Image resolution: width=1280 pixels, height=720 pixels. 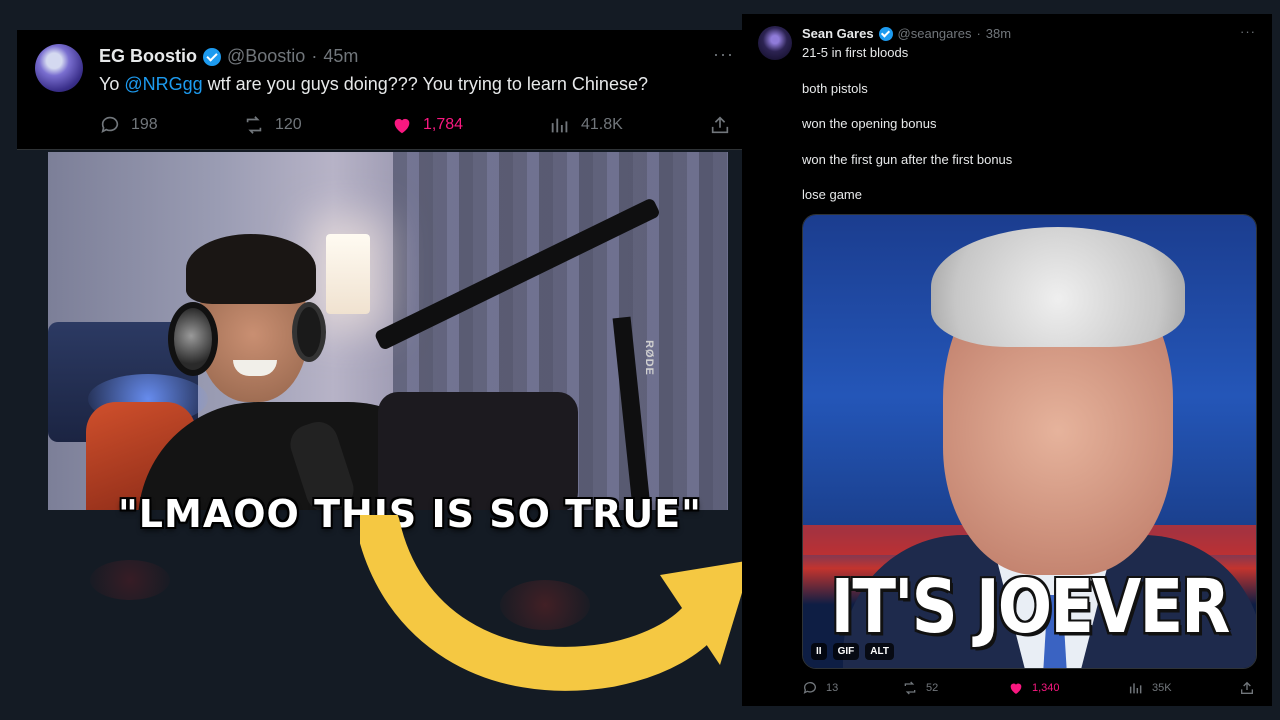 I want to click on view-count: 35K, so click(x=1162, y=688).